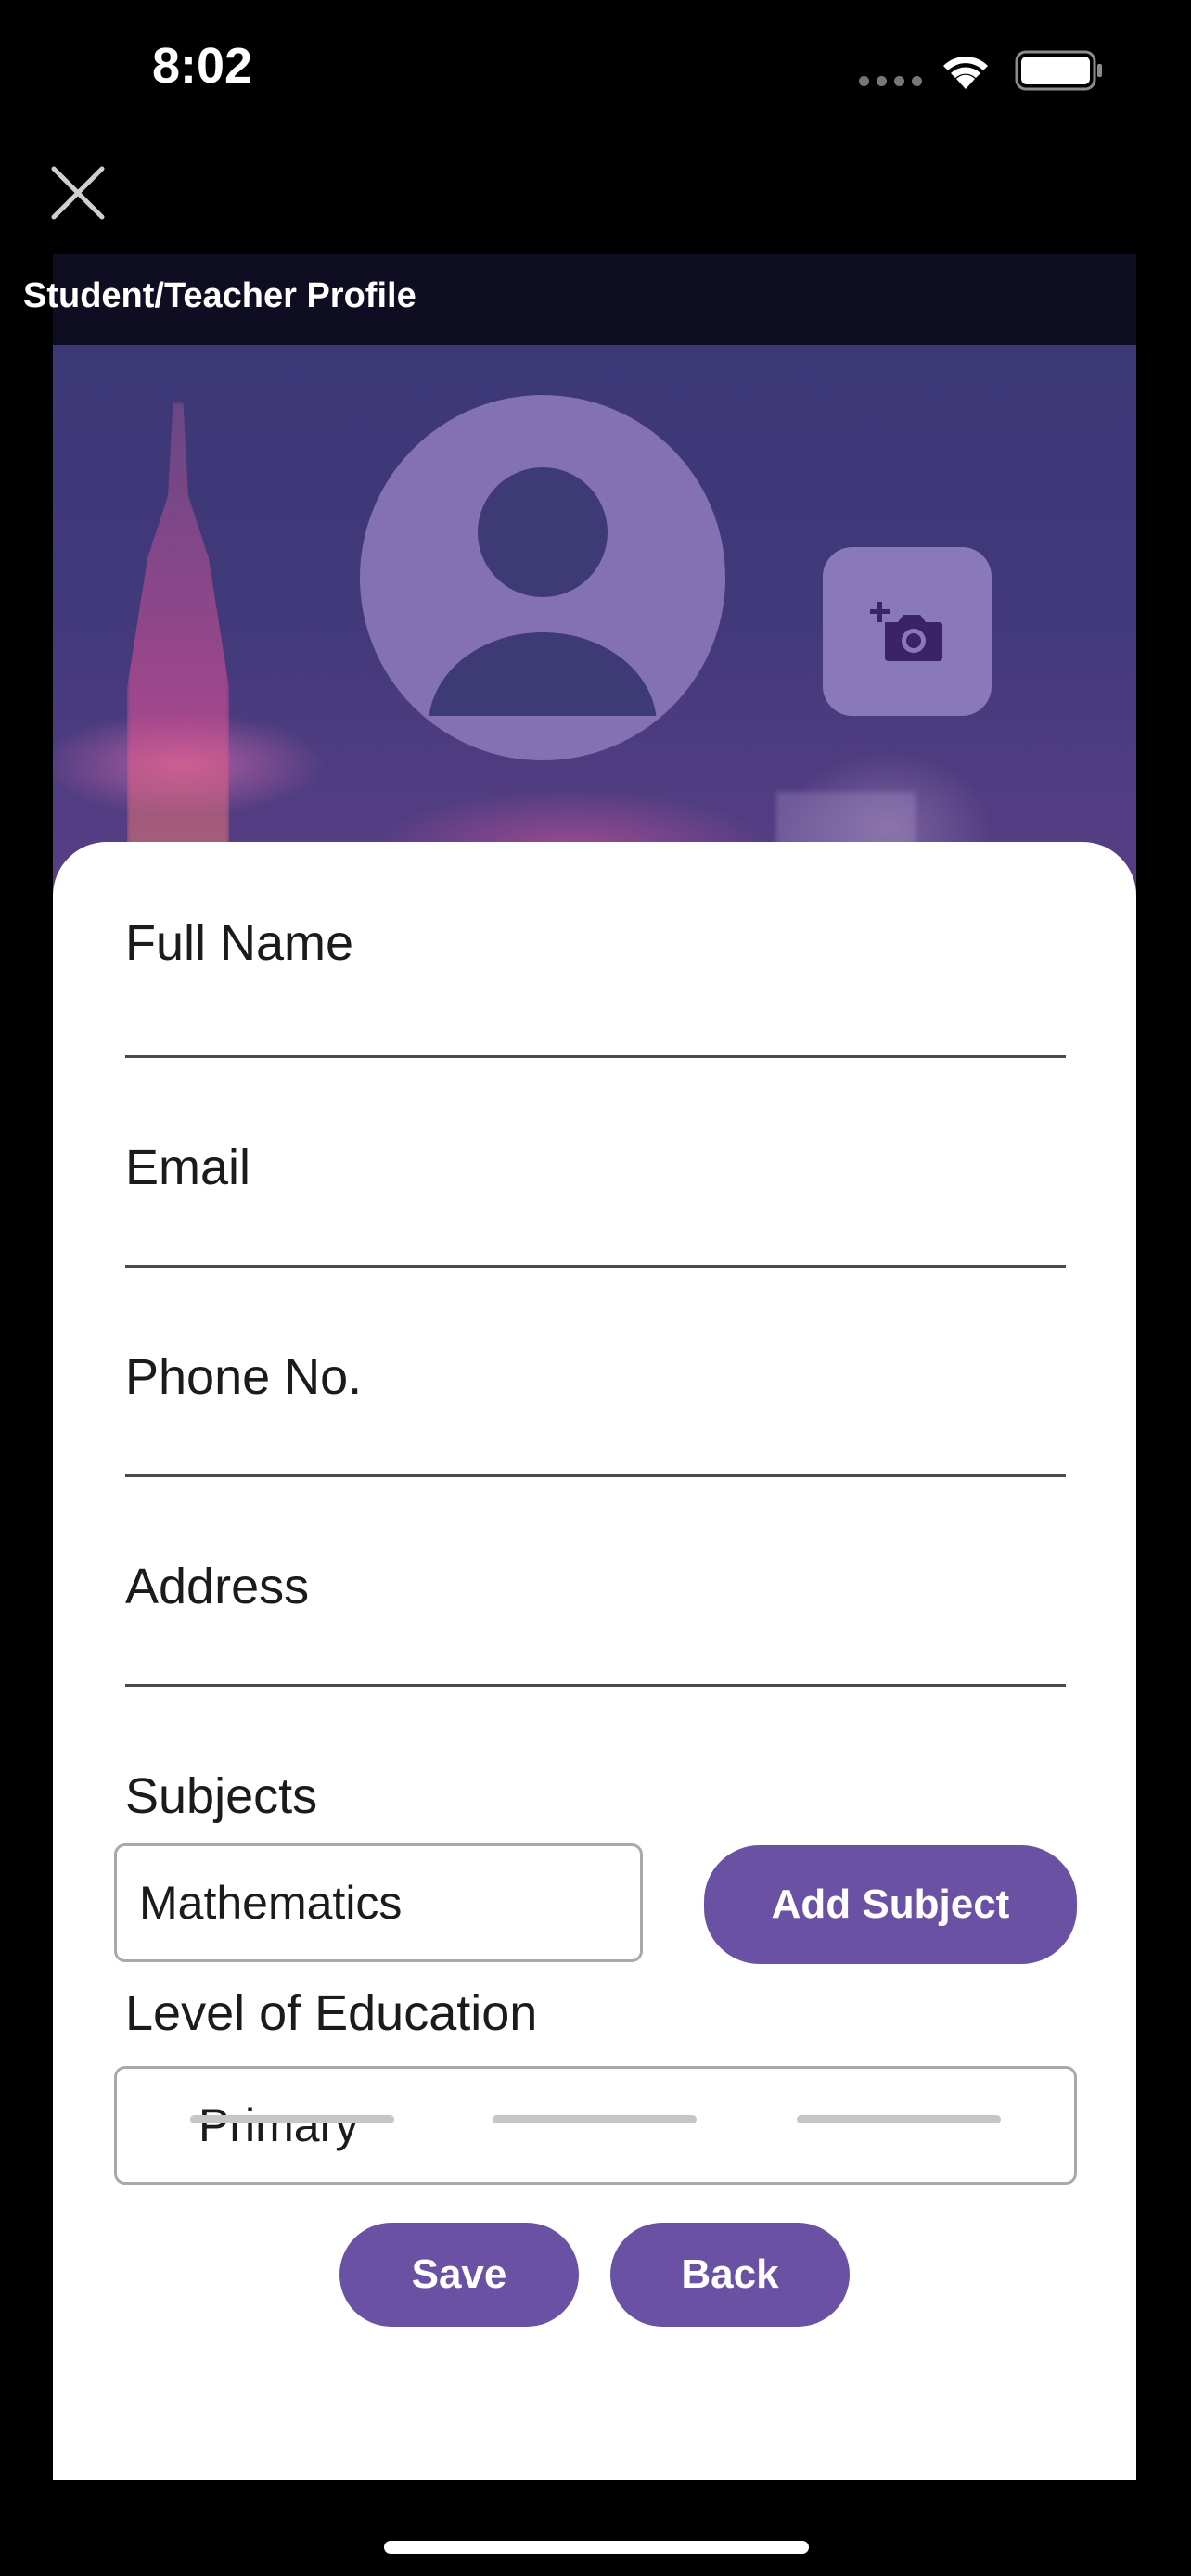 This screenshot has width=1191, height=2576. Describe the element at coordinates (188, 1167) in the screenshot. I see `email-label: Email` at that location.